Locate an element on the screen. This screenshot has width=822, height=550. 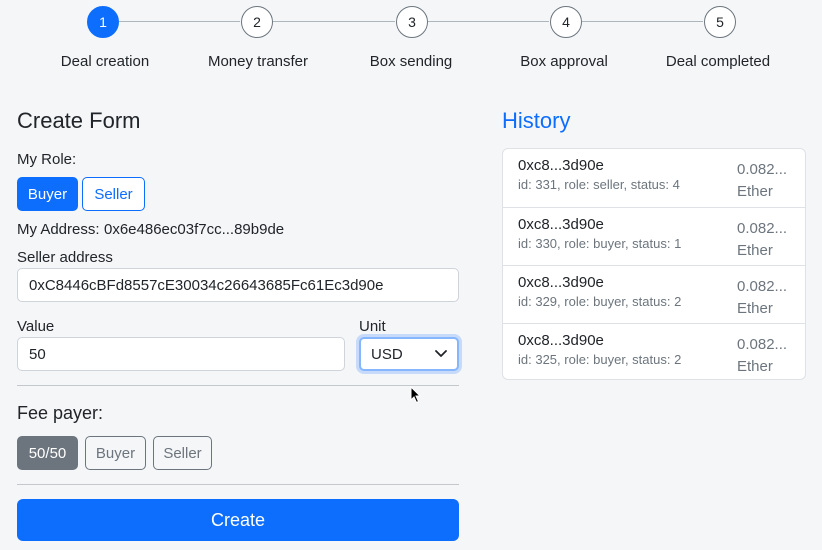
my-address-label: My Address: is located at coordinates (58, 229).